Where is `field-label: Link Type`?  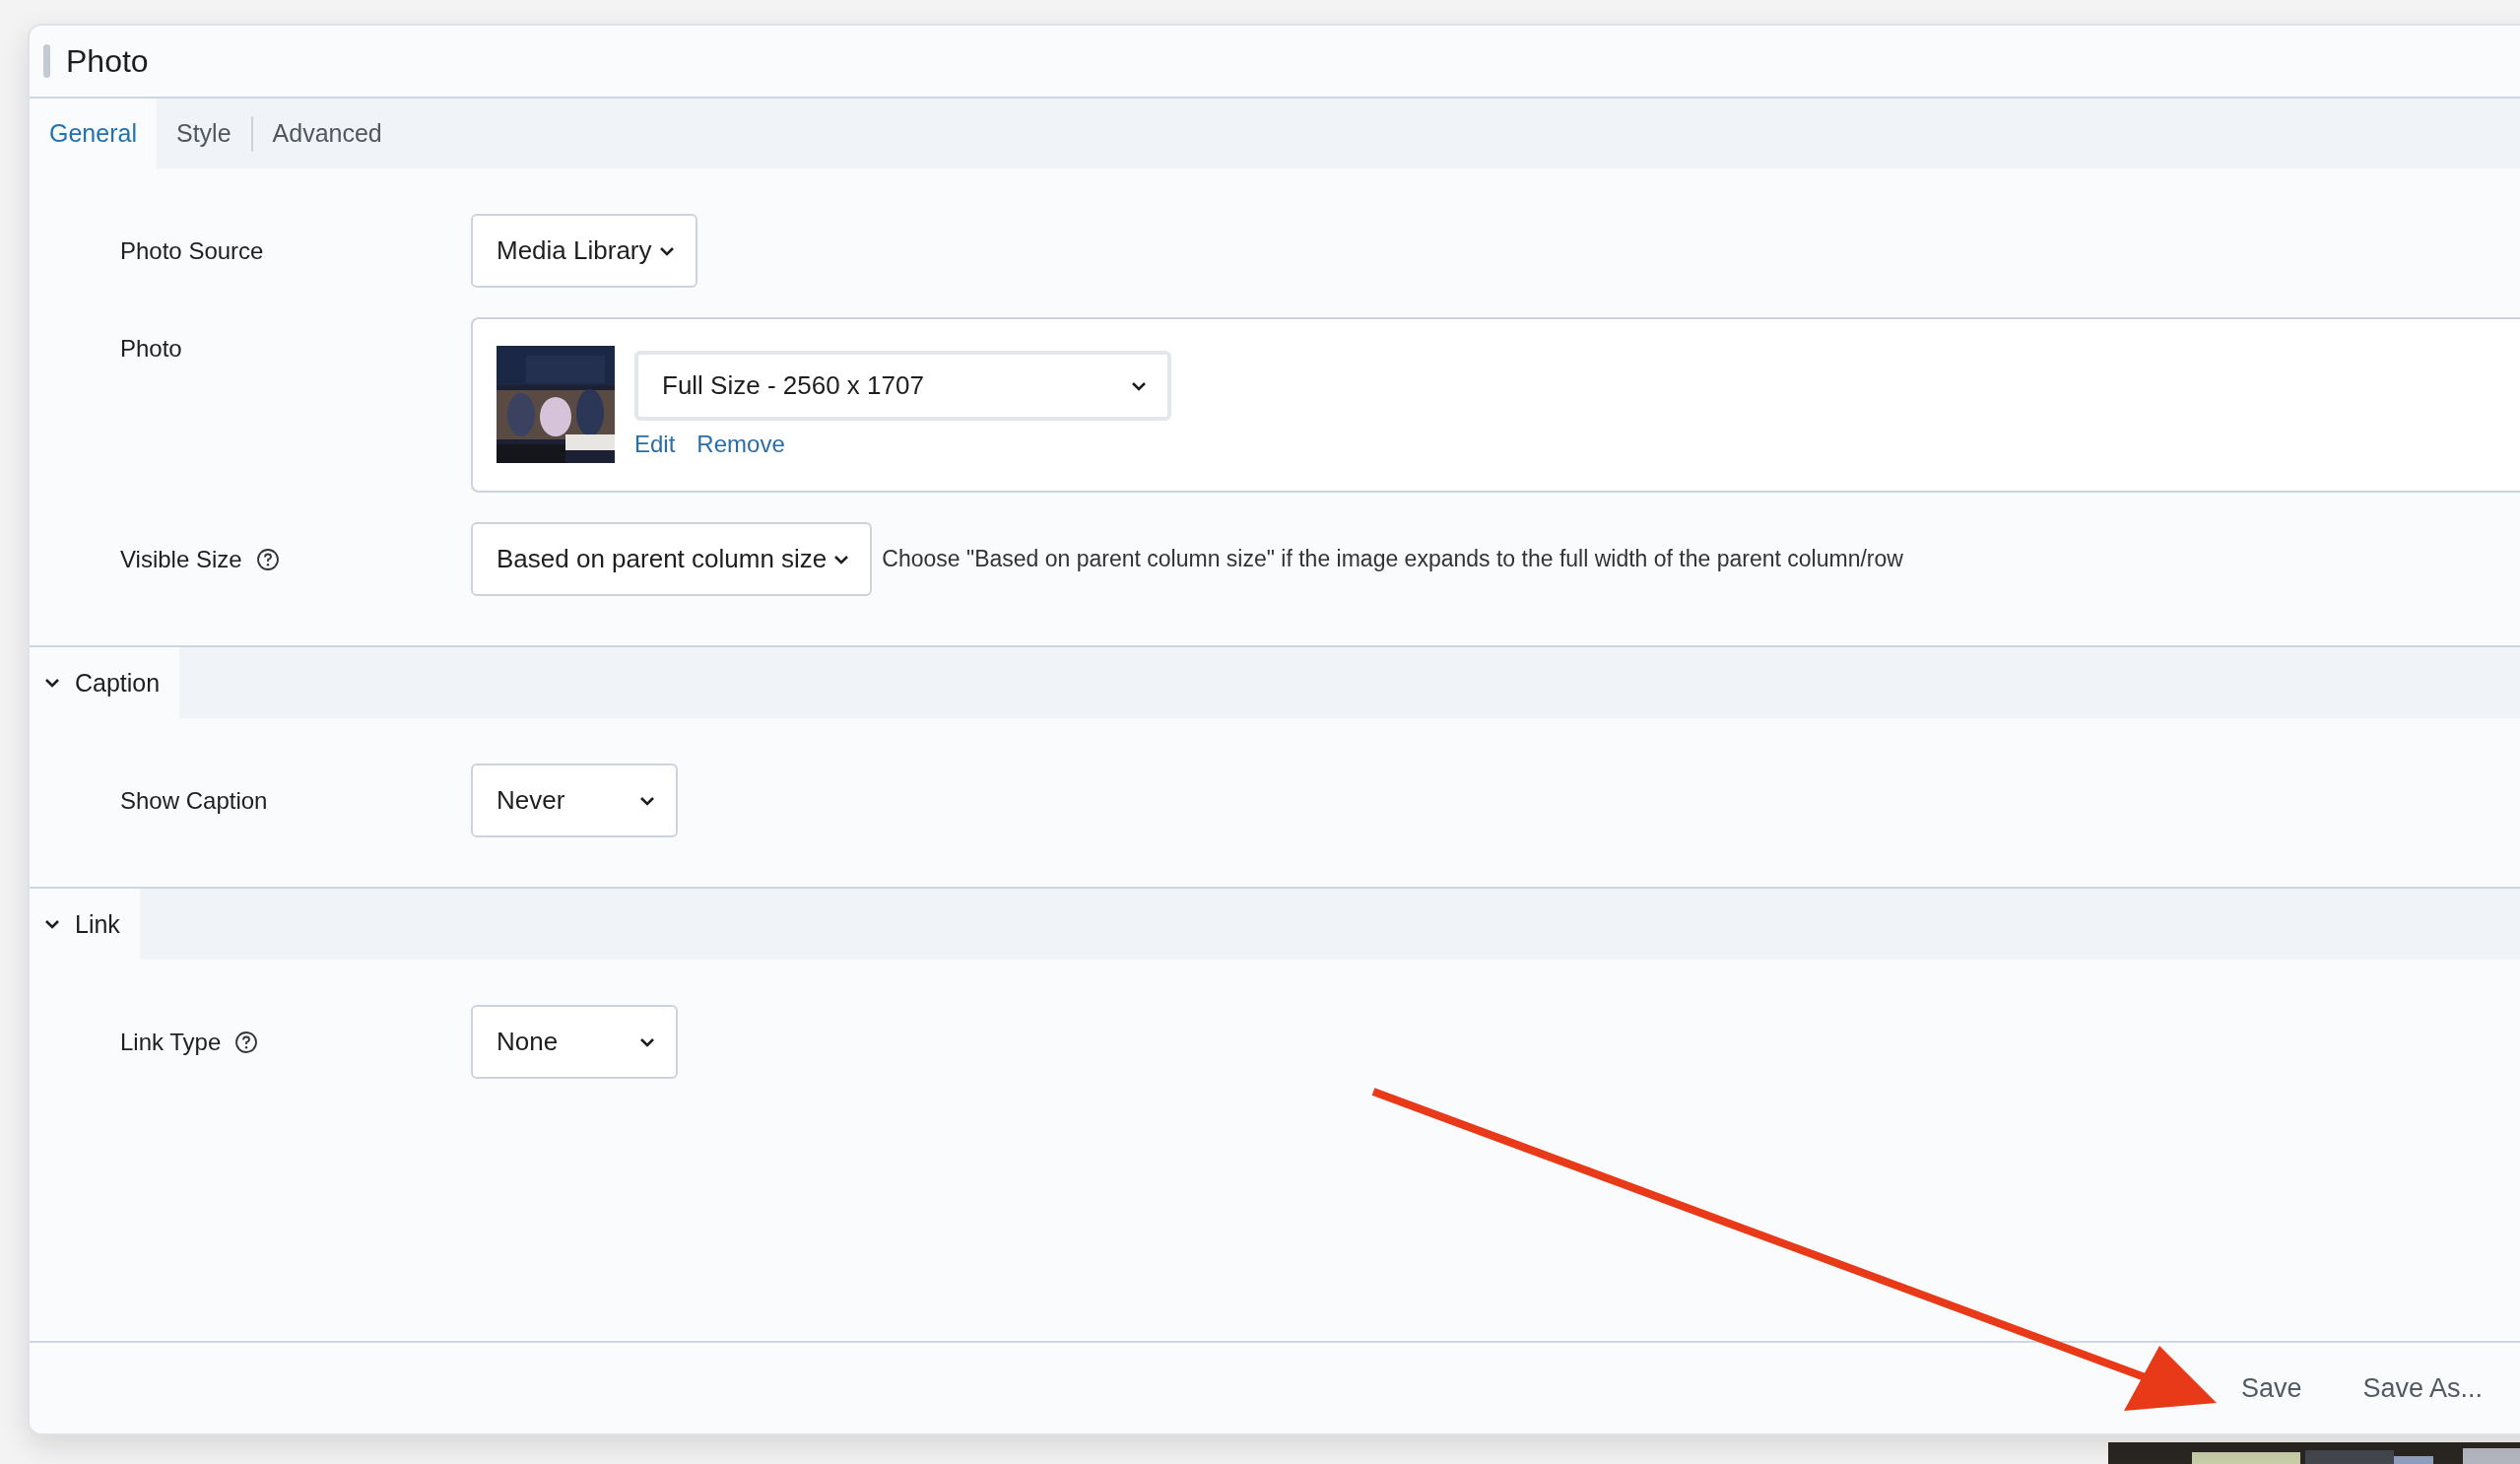
field-label: Link Type is located at coordinates (171, 1042).